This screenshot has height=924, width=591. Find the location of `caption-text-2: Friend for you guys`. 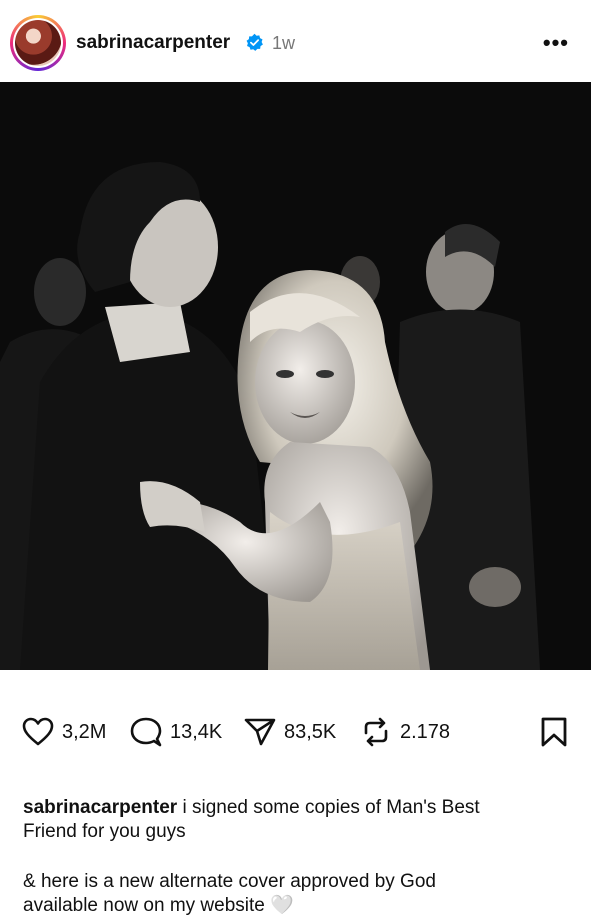

caption-text-2: Friend for you guys is located at coordinates (104, 831).